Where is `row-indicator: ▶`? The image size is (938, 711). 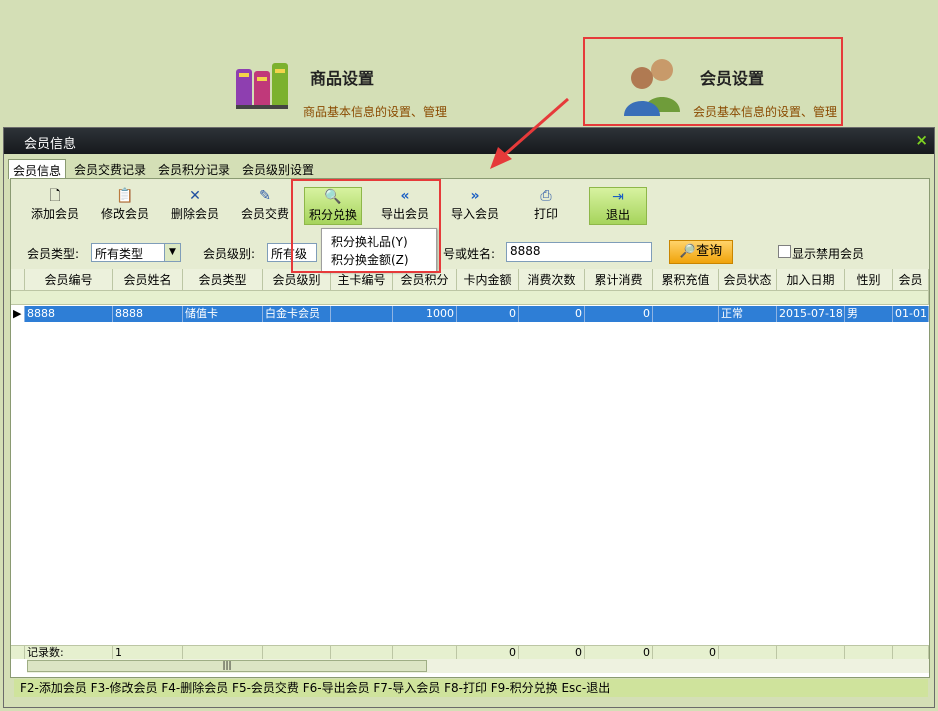 row-indicator: ▶ is located at coordinates (18, 314).